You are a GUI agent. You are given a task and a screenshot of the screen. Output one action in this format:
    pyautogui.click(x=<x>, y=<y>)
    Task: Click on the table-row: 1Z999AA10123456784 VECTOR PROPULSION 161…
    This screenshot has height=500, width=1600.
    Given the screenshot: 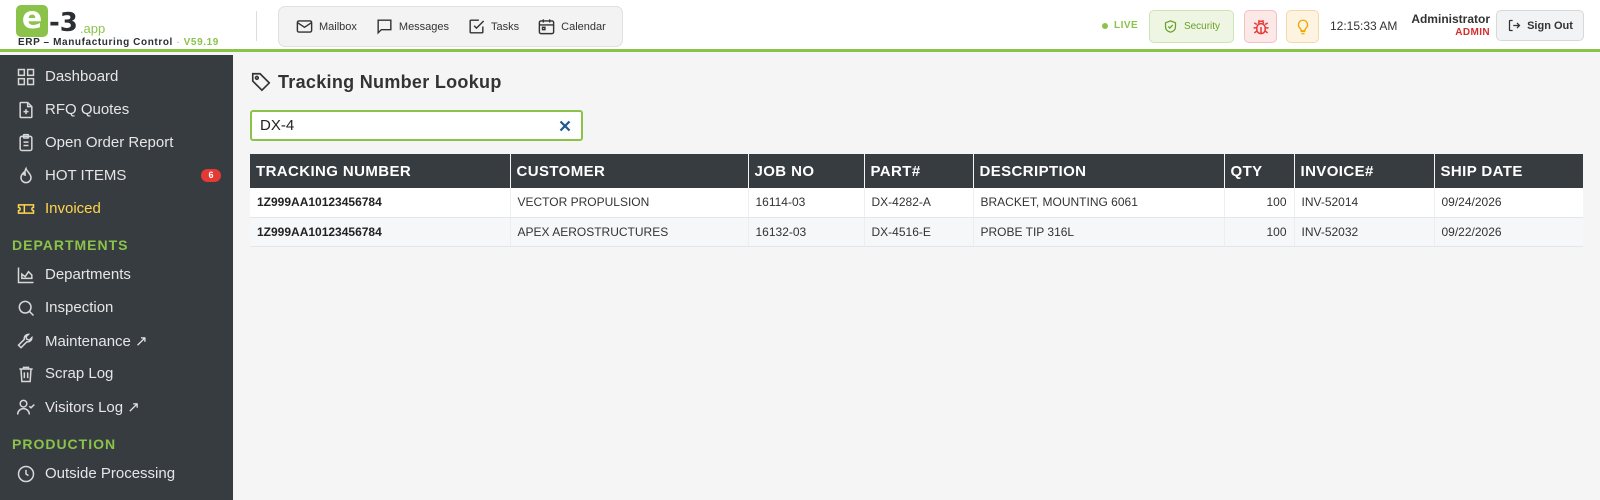 What is the action you would take?
    pyautogui.click(x=916, y=203)
    